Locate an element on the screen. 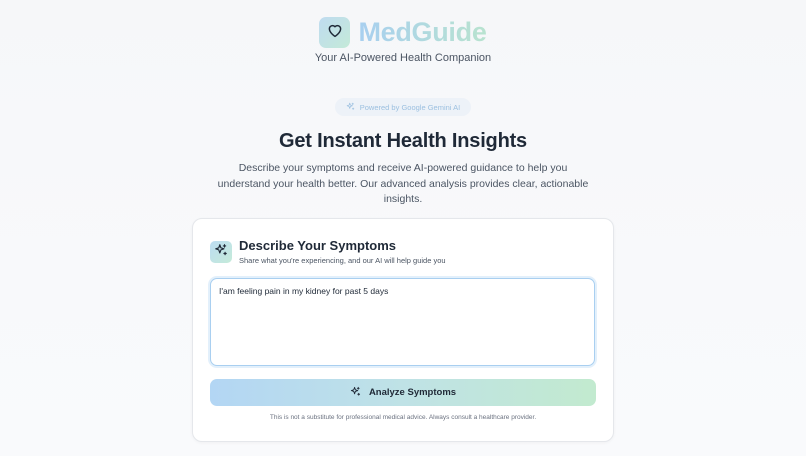  analyze-symptoms-button: Analyze Symptoms is located at coordinates (403, 392).